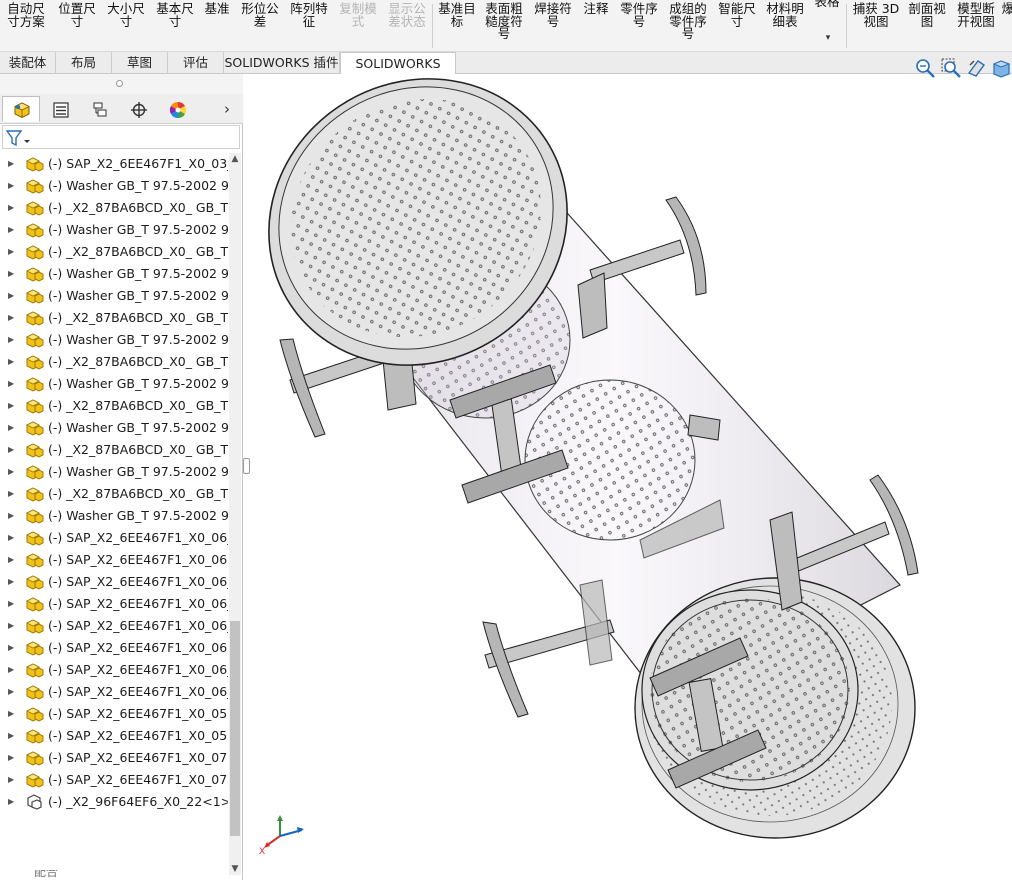  Describe the element at coordinates (99, 109) in the screenshot. I see `tab-configurationmanager` at that location.